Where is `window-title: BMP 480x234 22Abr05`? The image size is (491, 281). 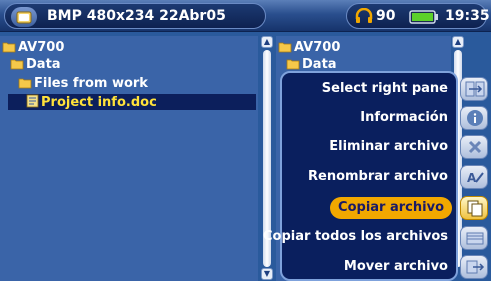
window-title: BMP 480x234 22Abr05 is located at coordinates (136, 16).